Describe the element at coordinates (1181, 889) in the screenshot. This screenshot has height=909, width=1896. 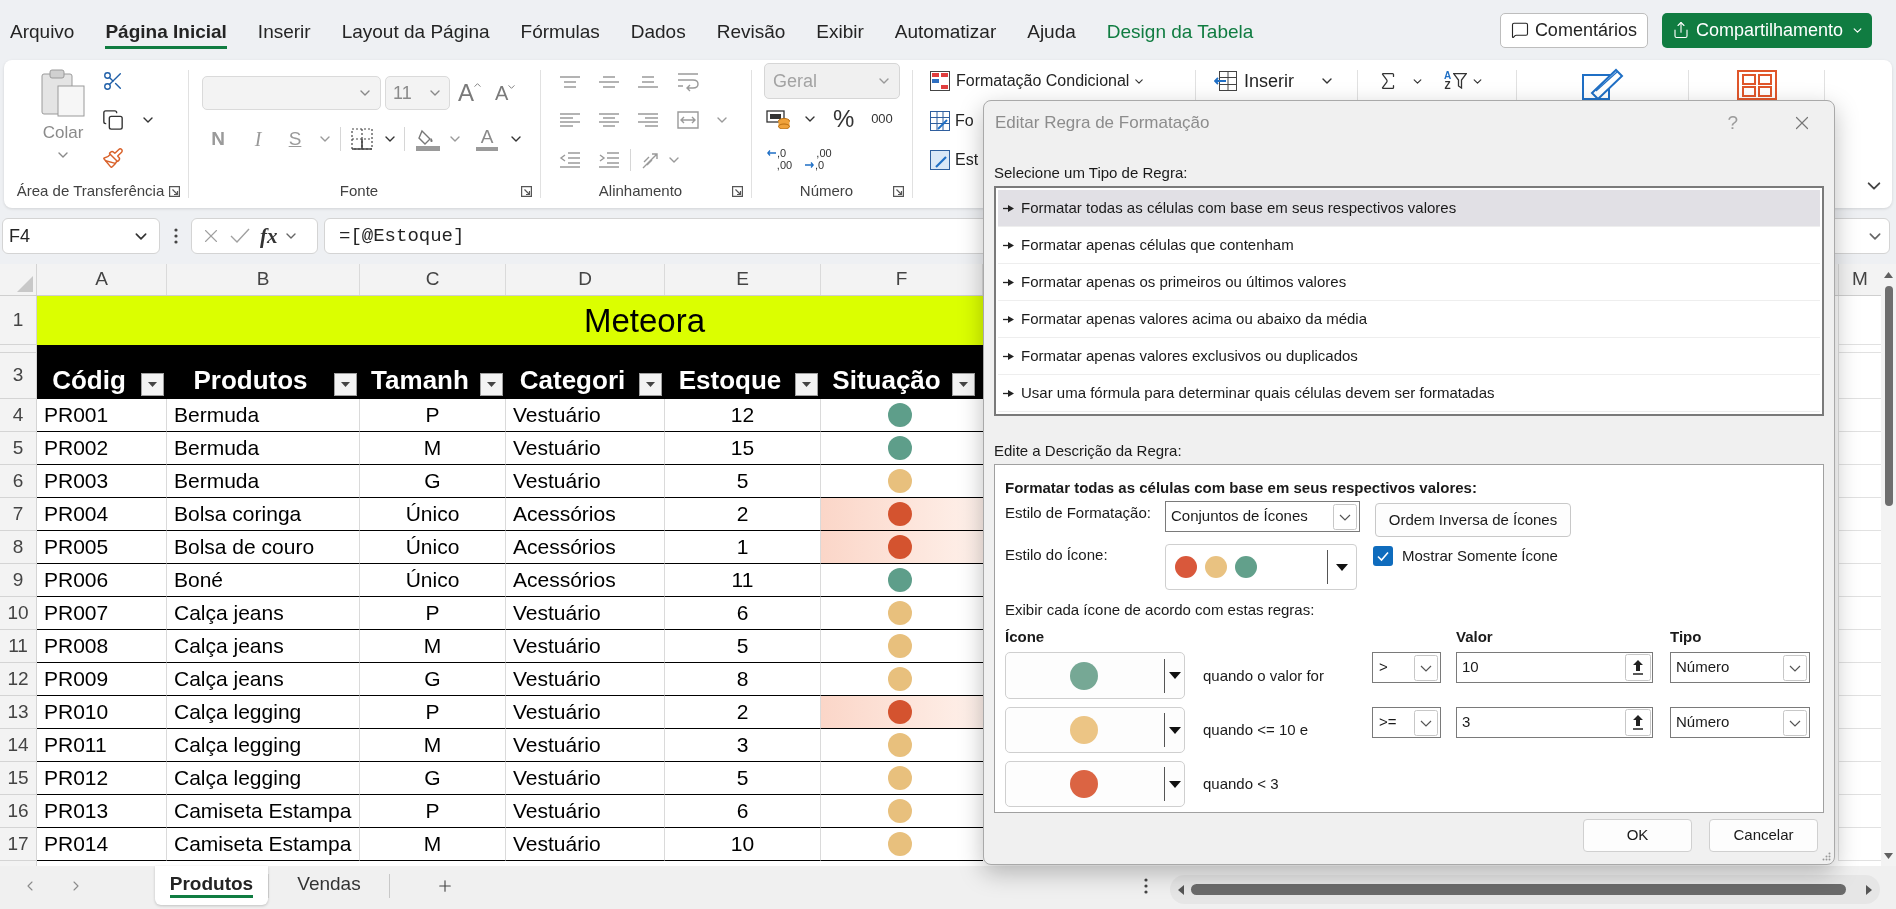
I see `scroll-left-icon` at that location.